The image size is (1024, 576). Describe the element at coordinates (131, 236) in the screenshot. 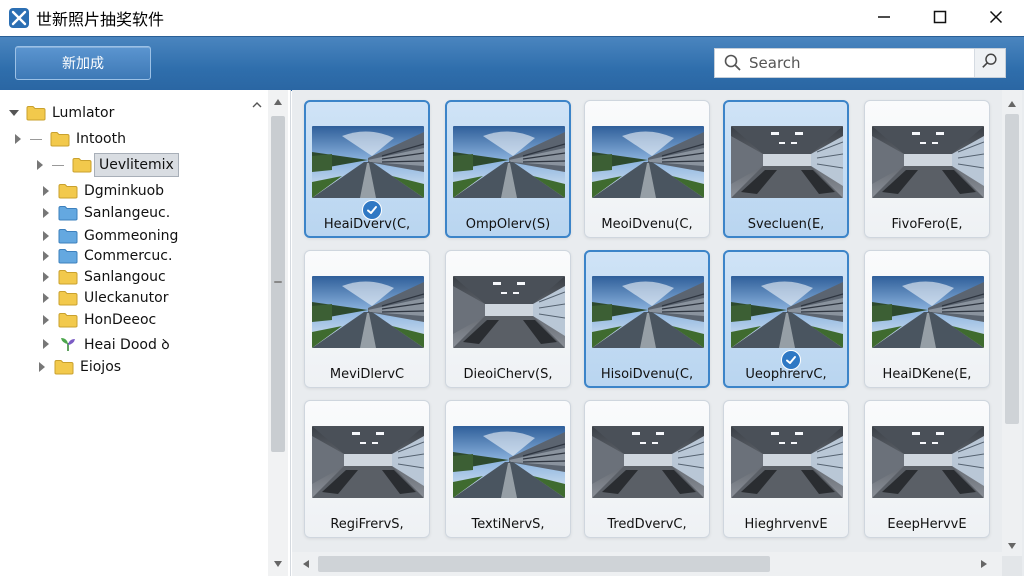

I see `tree-item-label: Gommeoning` at that location.